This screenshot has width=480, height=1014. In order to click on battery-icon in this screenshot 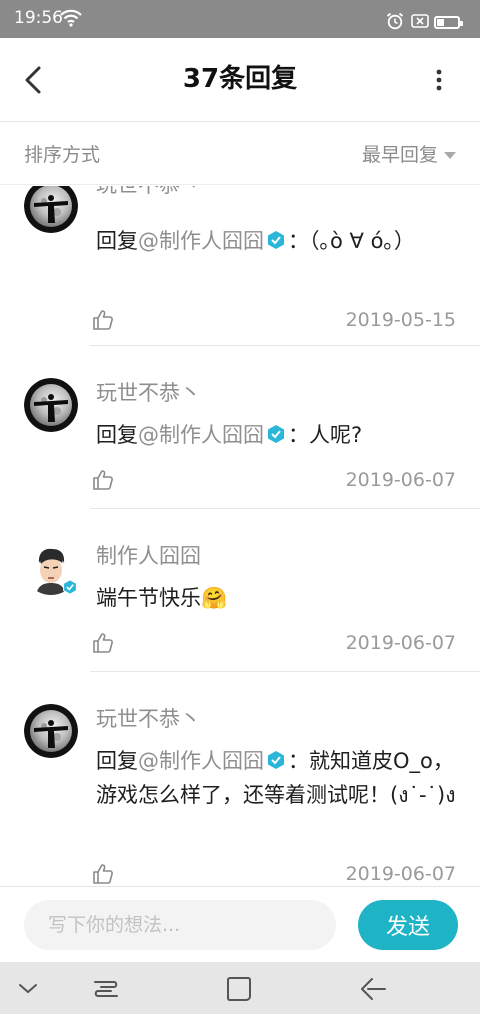, I will do `click(448, 22)`.